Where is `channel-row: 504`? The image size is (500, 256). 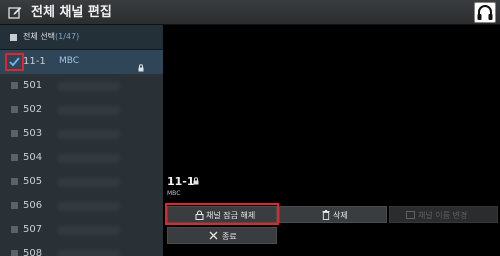
channel-row: 504 is located at coordinates (81, 158).